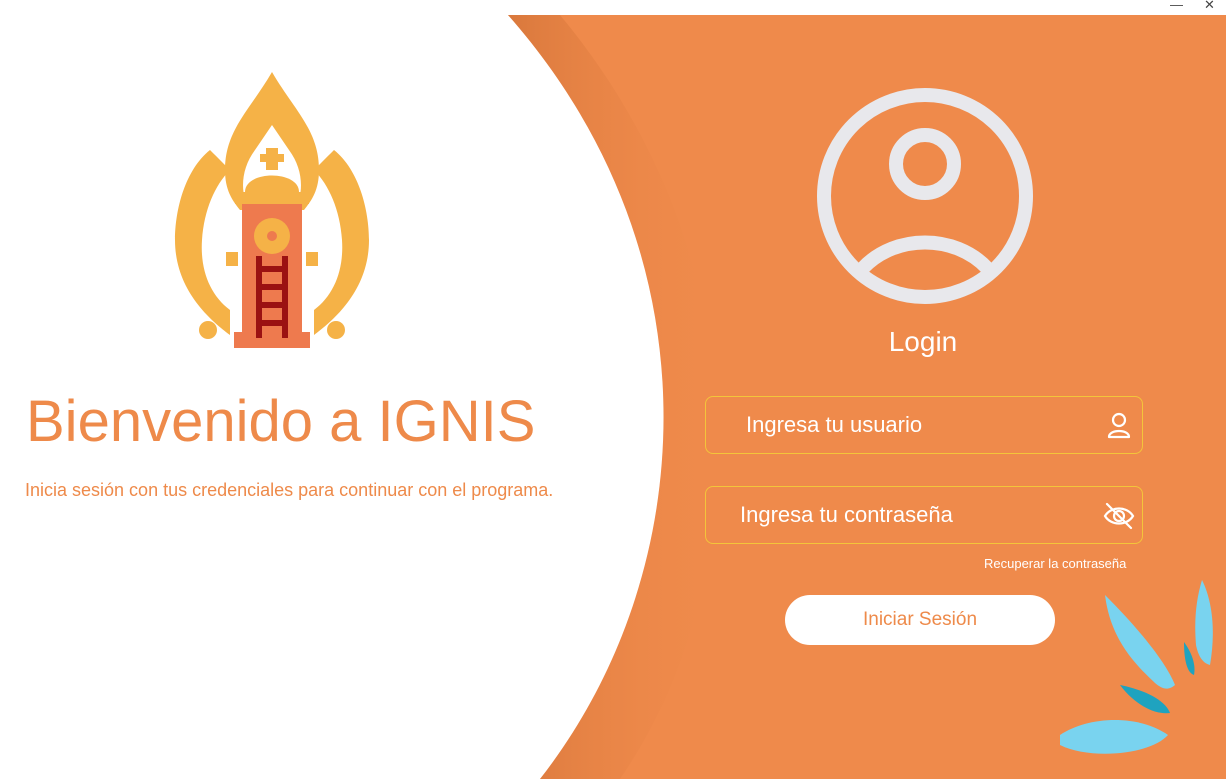 This screenshot has width=1226, height=779. What do you see at coordinates (1136, 667) in the screenshot?
I see `blue-splash-decoration` at bounding box center [1136, 667].